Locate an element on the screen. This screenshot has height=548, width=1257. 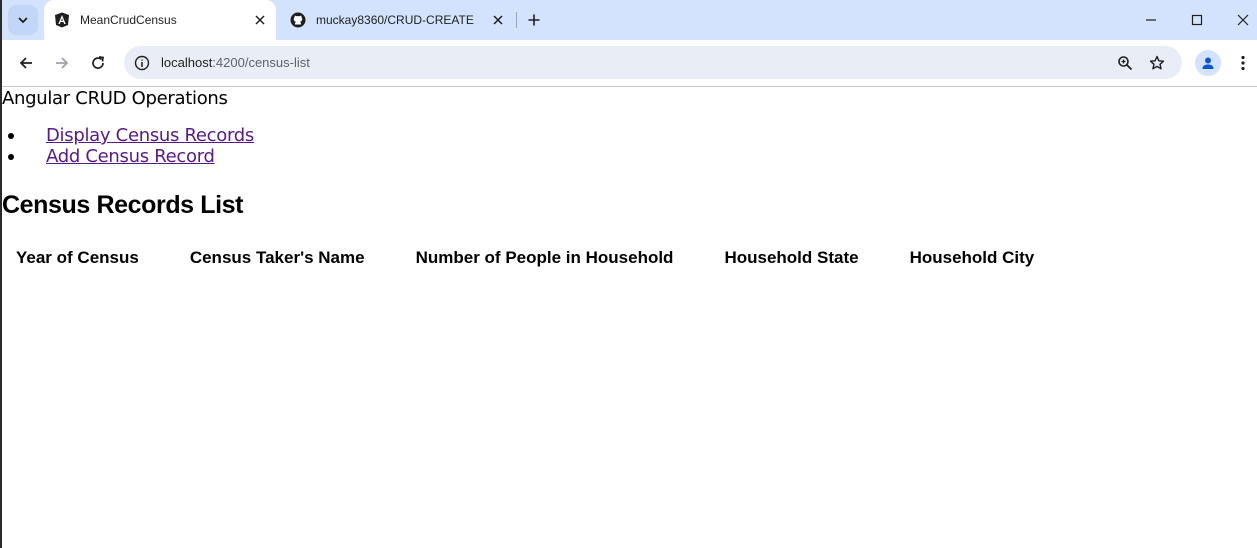
arrow-right-icon is located at coordinates (62, 63).